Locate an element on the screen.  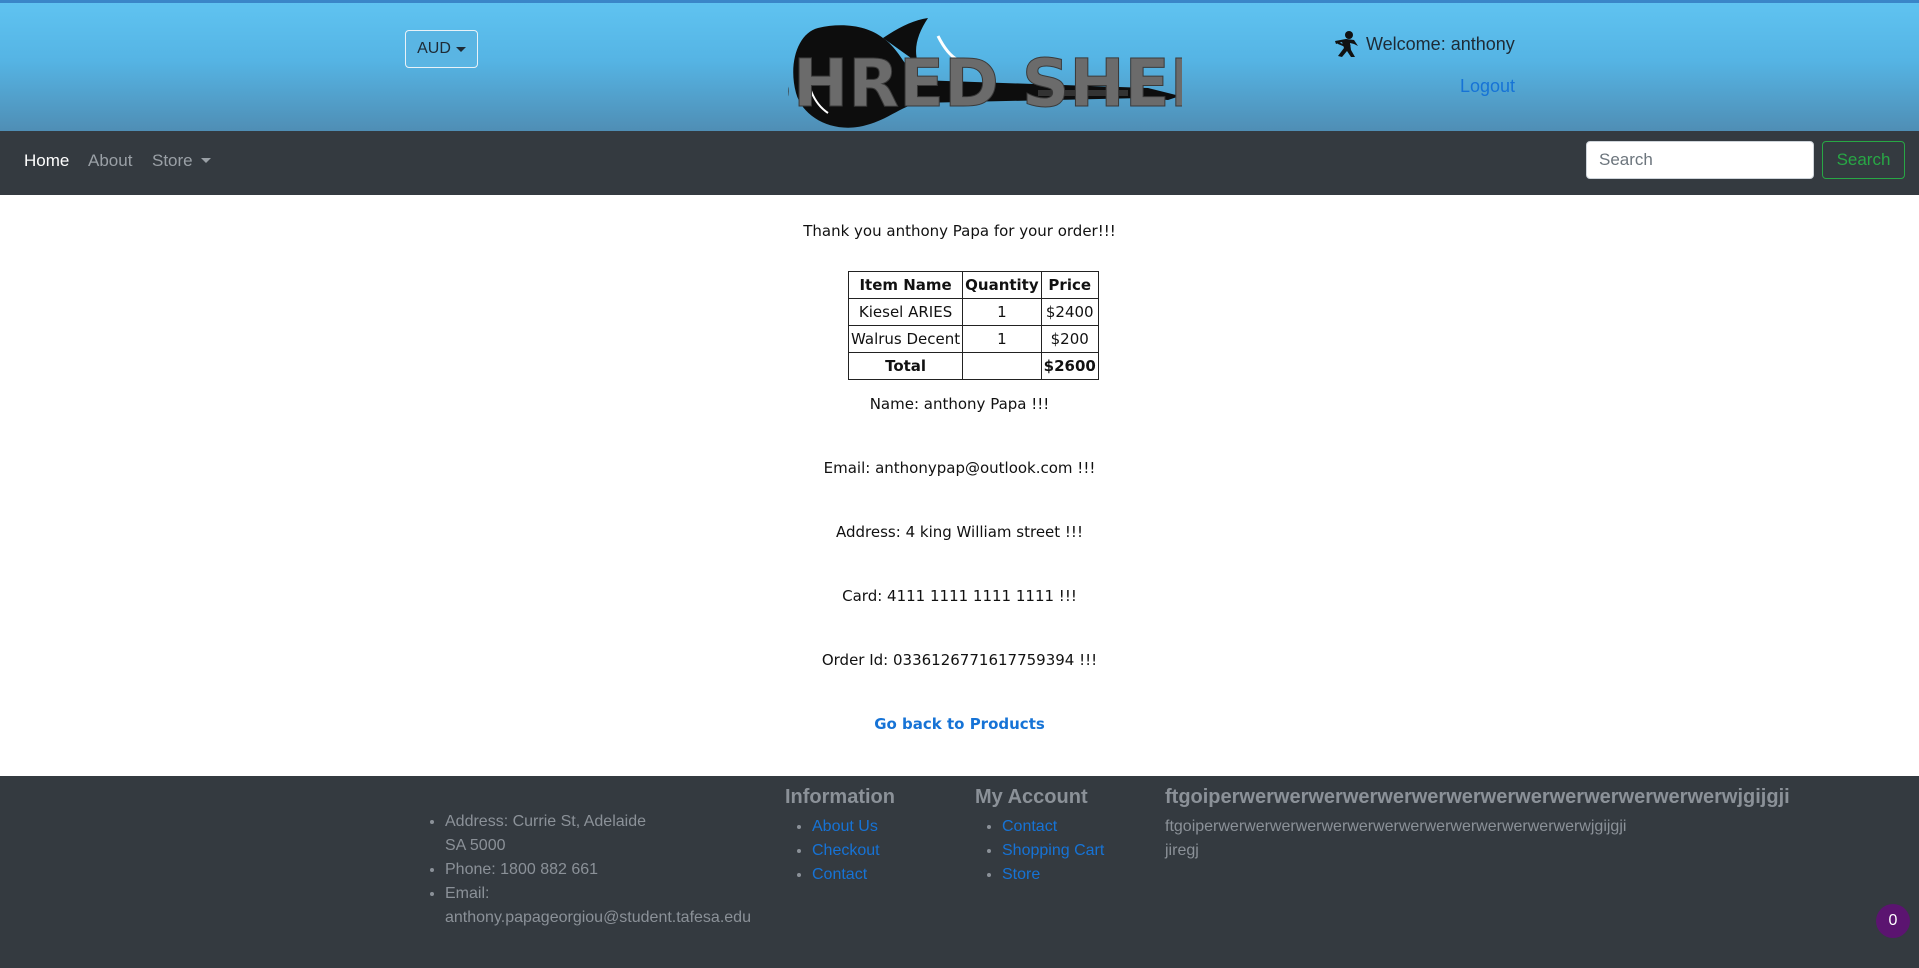
site-header: AUD SHRED SHED Welcome: anthony Logout is located at coordinates (959, 65).